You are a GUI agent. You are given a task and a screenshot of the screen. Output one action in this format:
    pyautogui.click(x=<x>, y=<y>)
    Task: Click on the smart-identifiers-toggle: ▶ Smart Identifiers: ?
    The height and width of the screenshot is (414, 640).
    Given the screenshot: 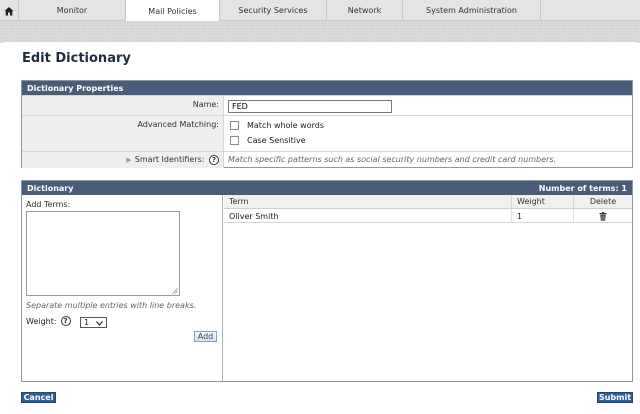 What is the action you would take?
    pyautogui.click(x=123, y=160)
    